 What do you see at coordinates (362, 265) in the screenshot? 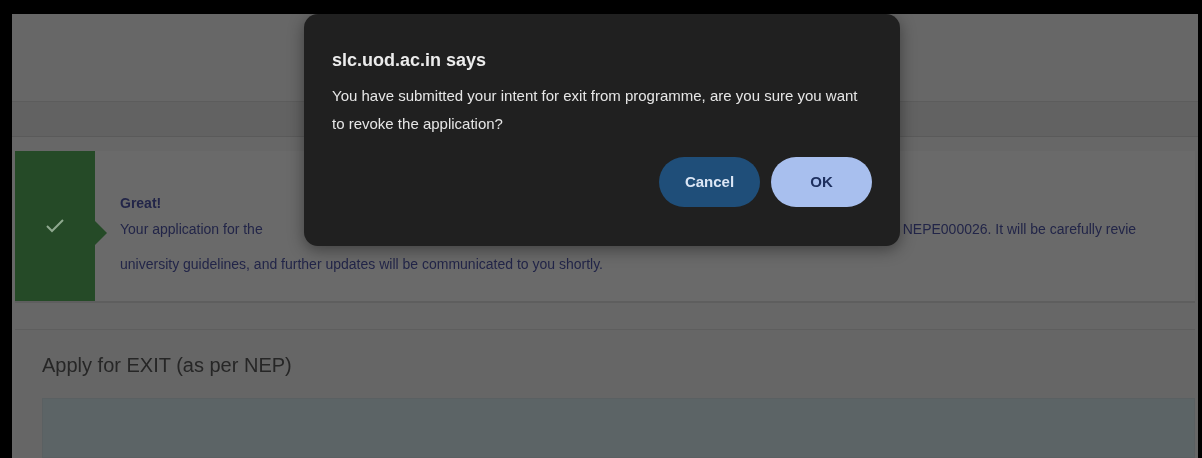
I see `alert-text: university guidelines, and further updates will be communicated to you shortly.` at bounding box center [362, 265].